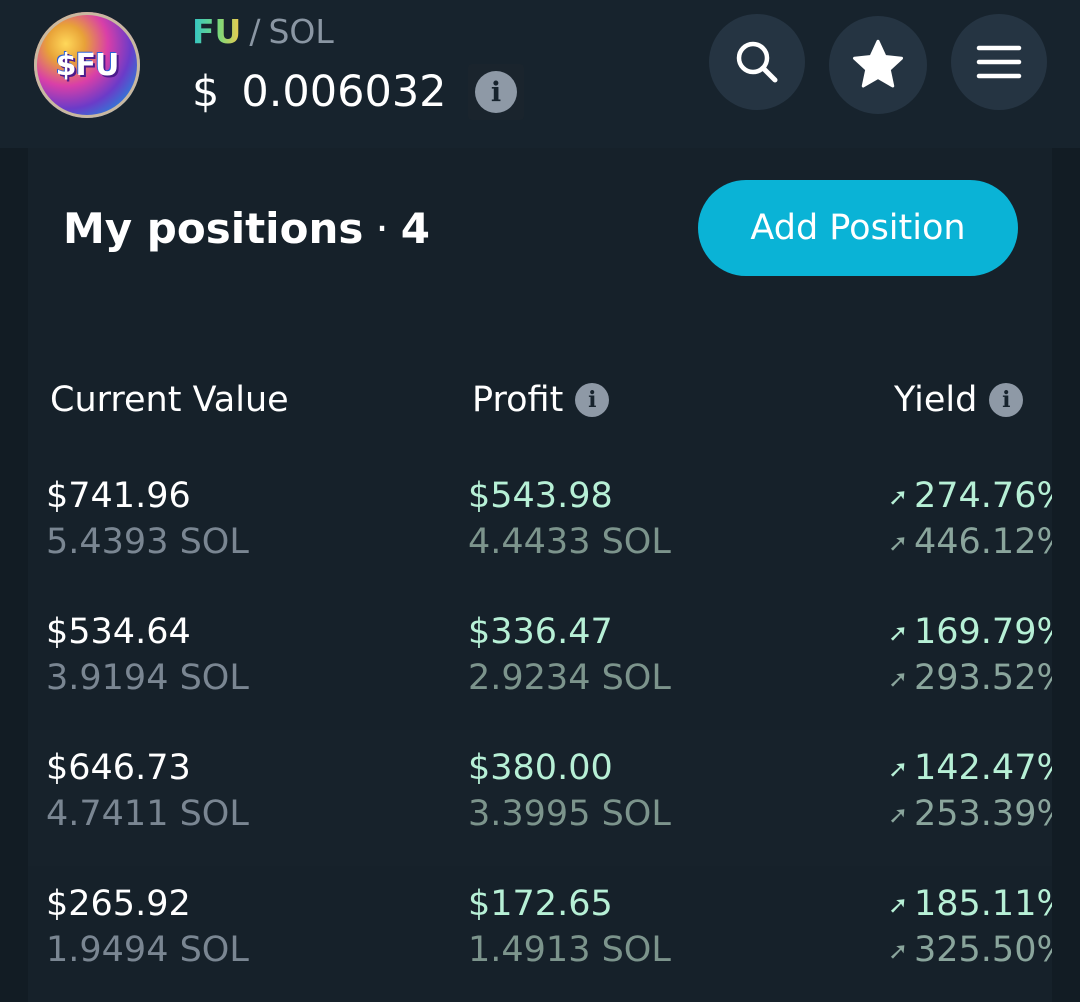  I want to click on pair-base: FU, so click(217, 31).